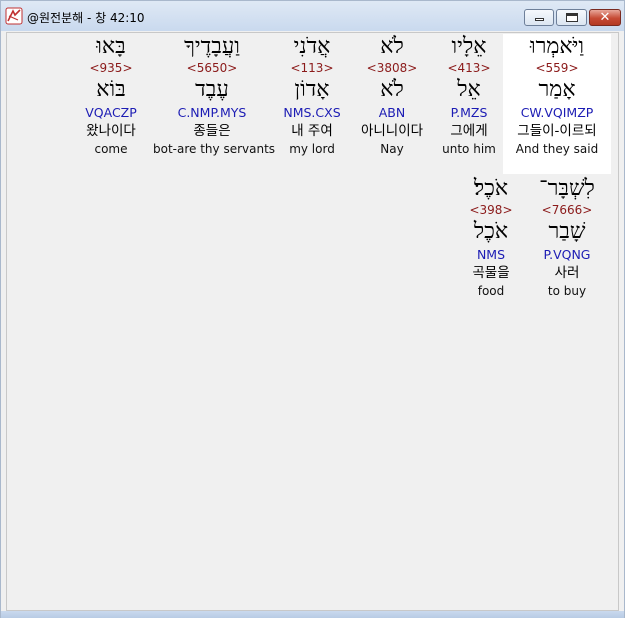 The height and width of the screenshot is (618, 625). Describe the element at coordinates (312, 112) in the screenshot. I see `morphology-code: NMS.CXS` at that location.